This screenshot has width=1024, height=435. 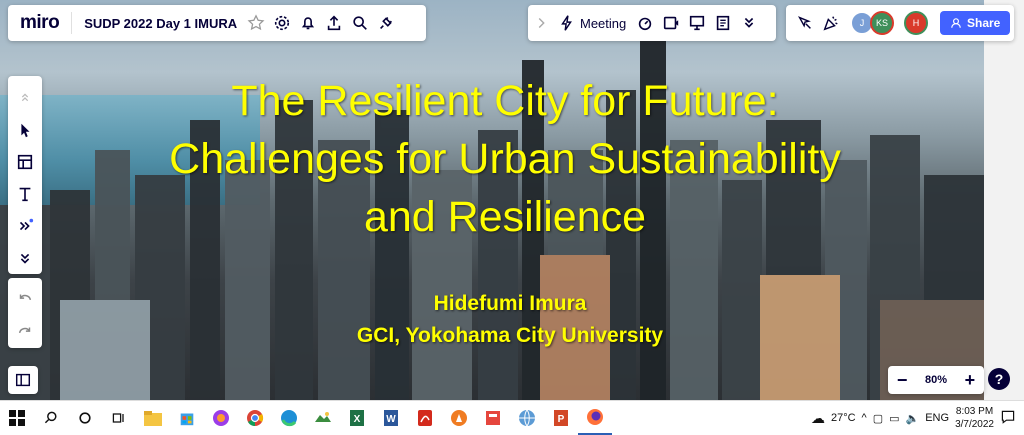 I want to click on avatar-ks: KS, so click(x=882, y=23).